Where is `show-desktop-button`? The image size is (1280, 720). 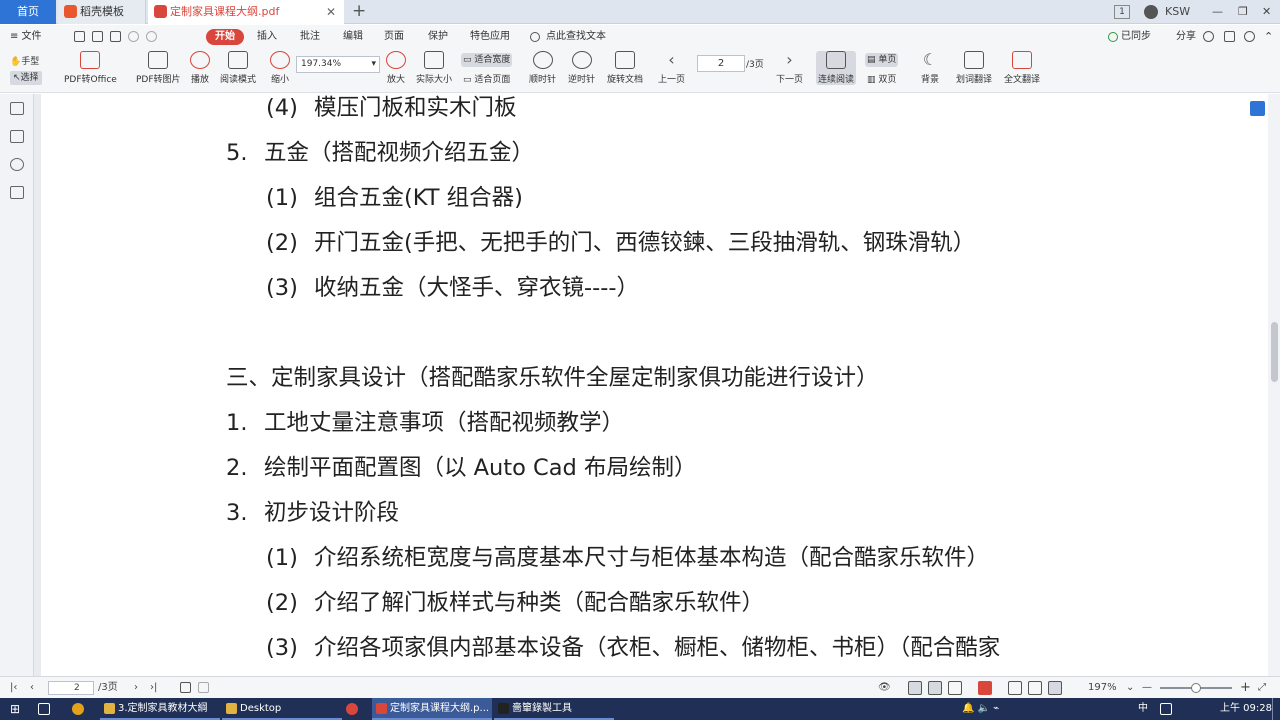 show-desktop-button is located at coordinates (1275, 709).